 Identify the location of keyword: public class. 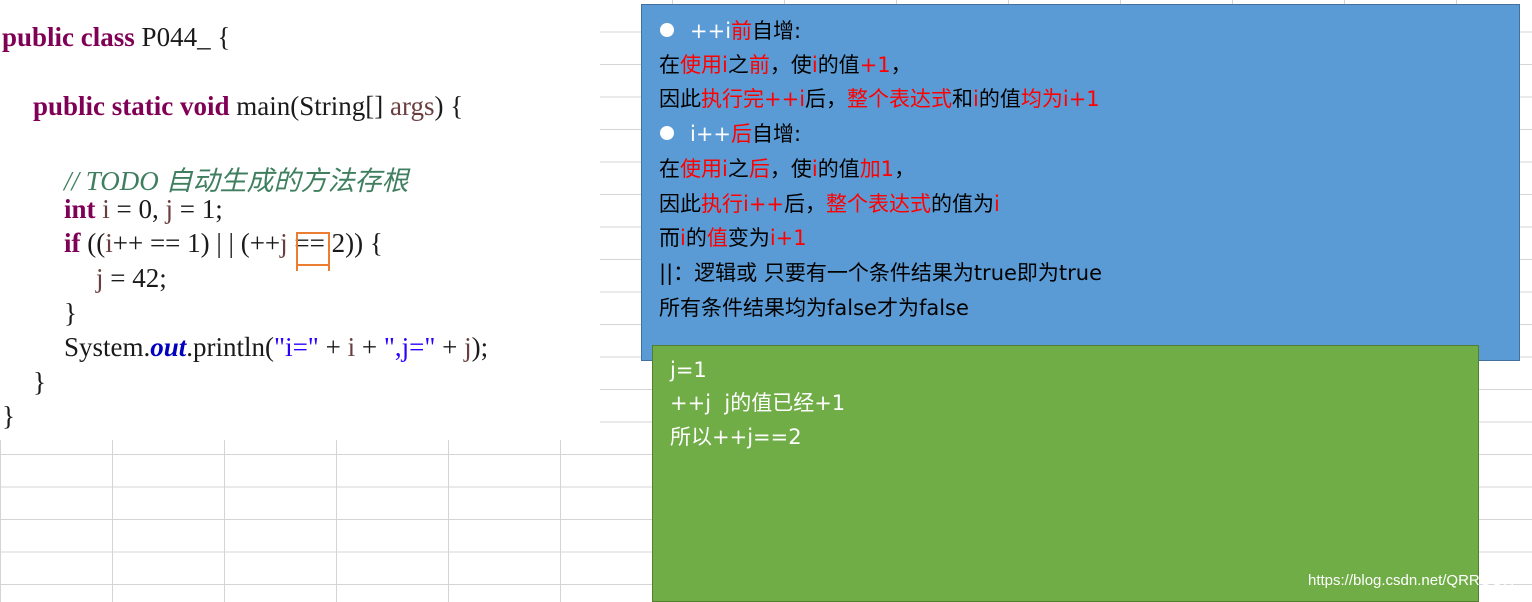
(68, 37).